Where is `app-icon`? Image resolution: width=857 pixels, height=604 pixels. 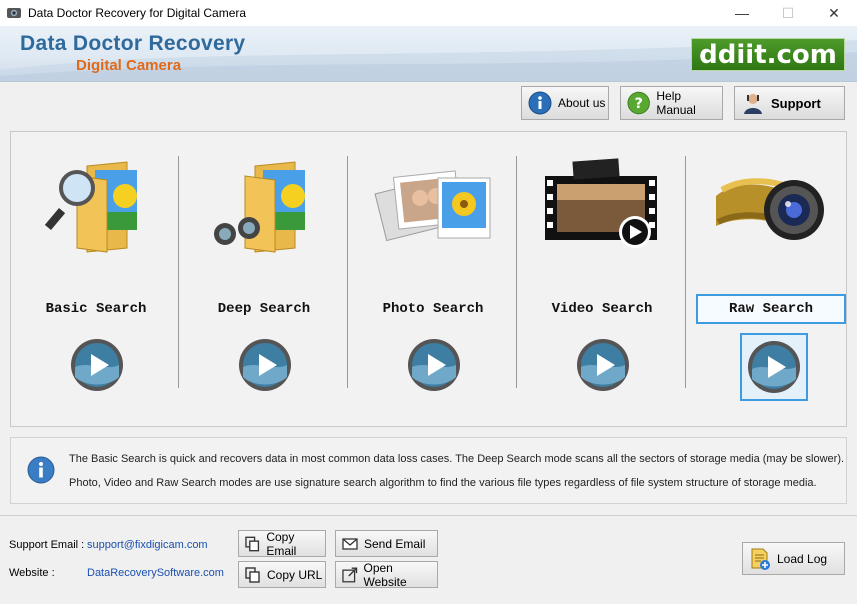
app-icon is located at coordinates (14, 13).